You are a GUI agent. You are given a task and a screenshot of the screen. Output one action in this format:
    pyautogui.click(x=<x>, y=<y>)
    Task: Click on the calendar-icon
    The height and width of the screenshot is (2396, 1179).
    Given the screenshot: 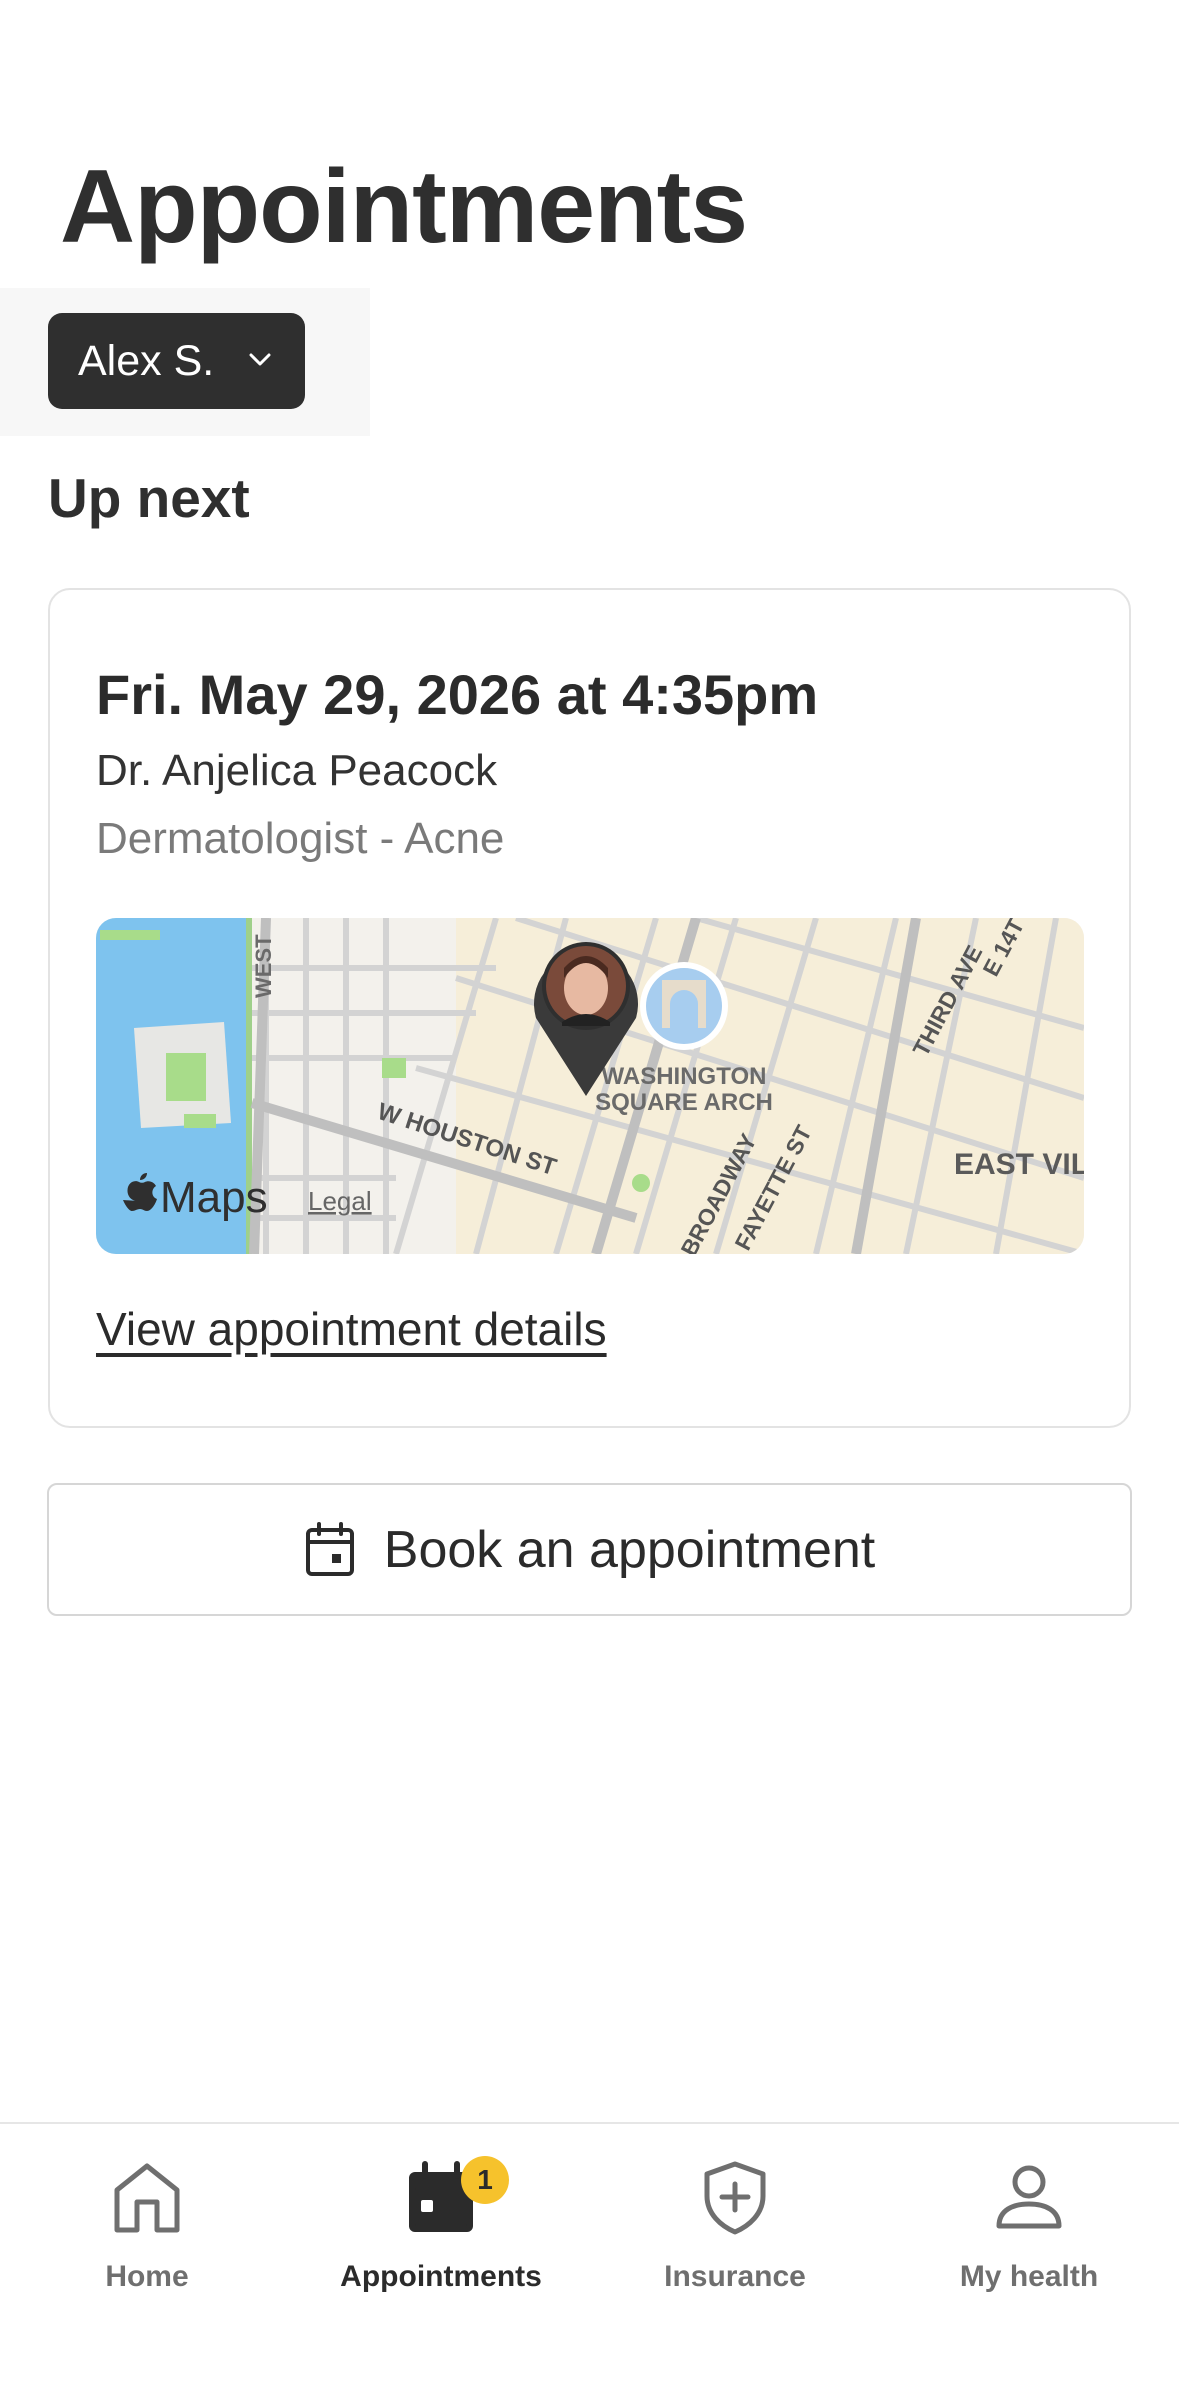 What is the action you would take?
    pyautogui.click(x=329, y=1548)
    